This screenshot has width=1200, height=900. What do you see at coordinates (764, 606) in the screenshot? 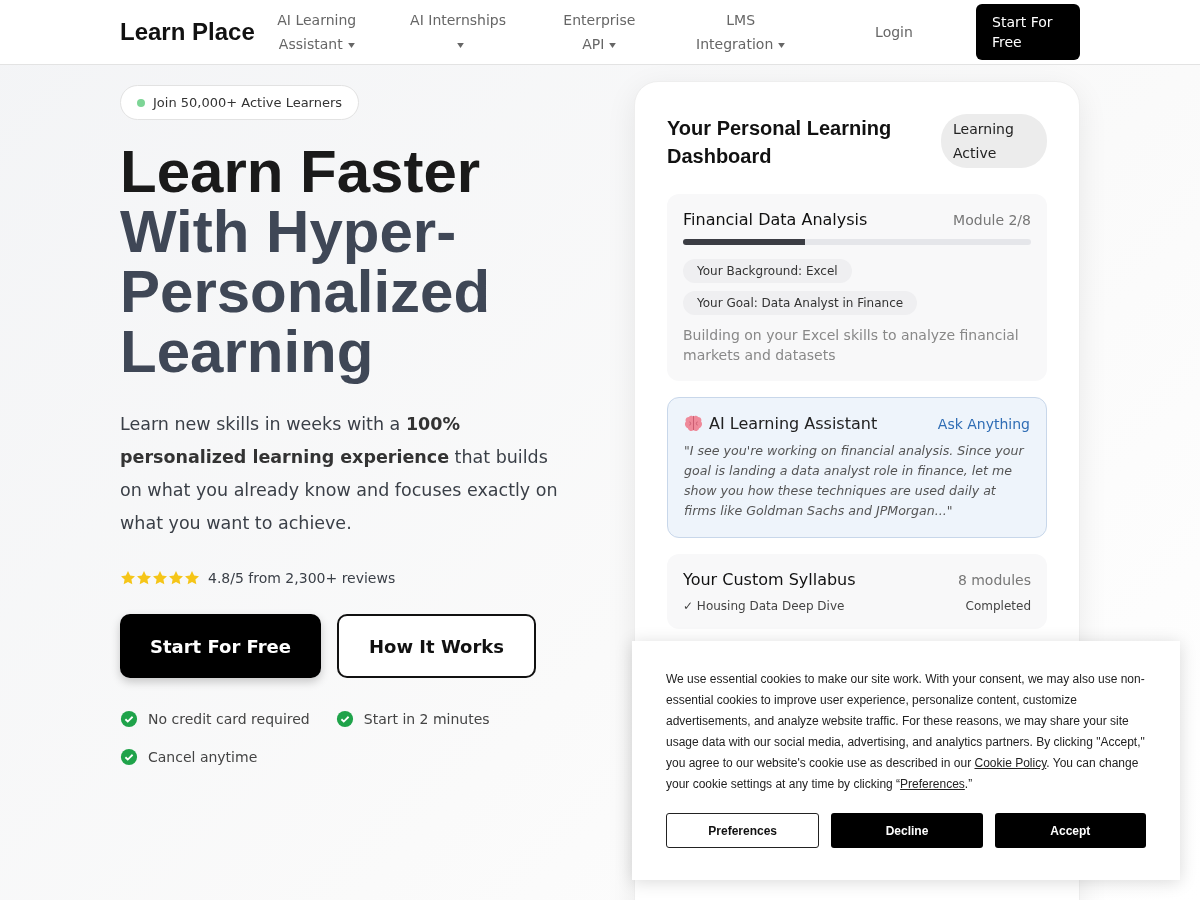
I see `syllabus-item: ✓ Housing Data Deep Dive` at bounding box center [764, 606].